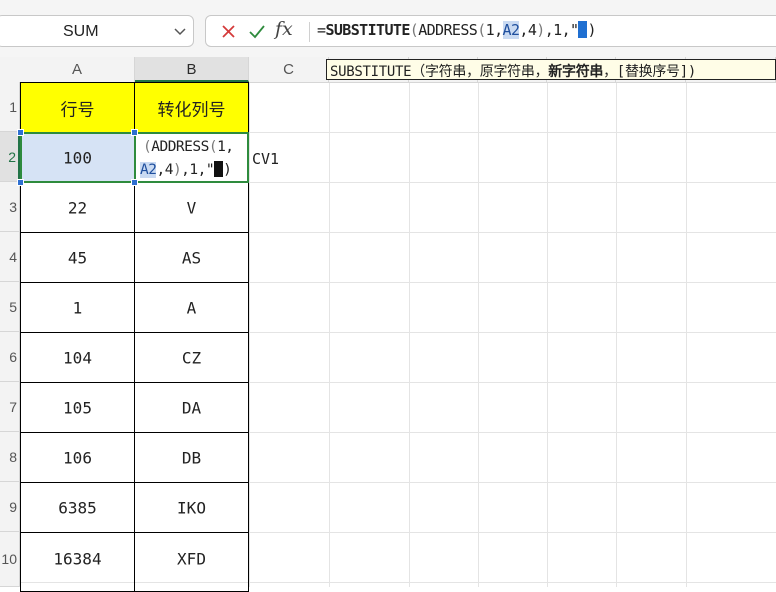 This screenshot has height=592, width=776. I want to click on row-header-label: 5, so click(13, 306).